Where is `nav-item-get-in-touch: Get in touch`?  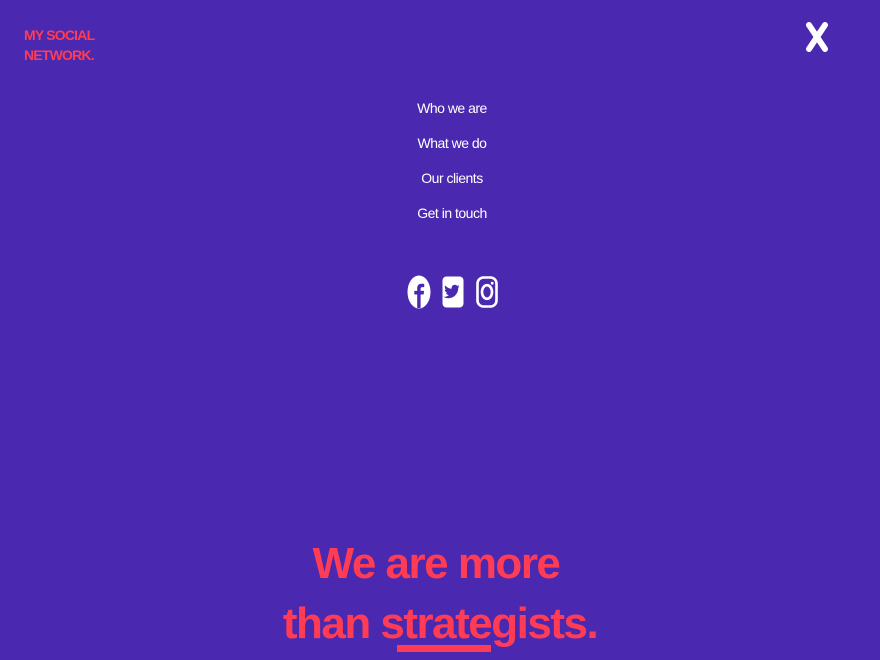
nav-item-get-in-touch: Get in touch is located at coordinates (440, 216).